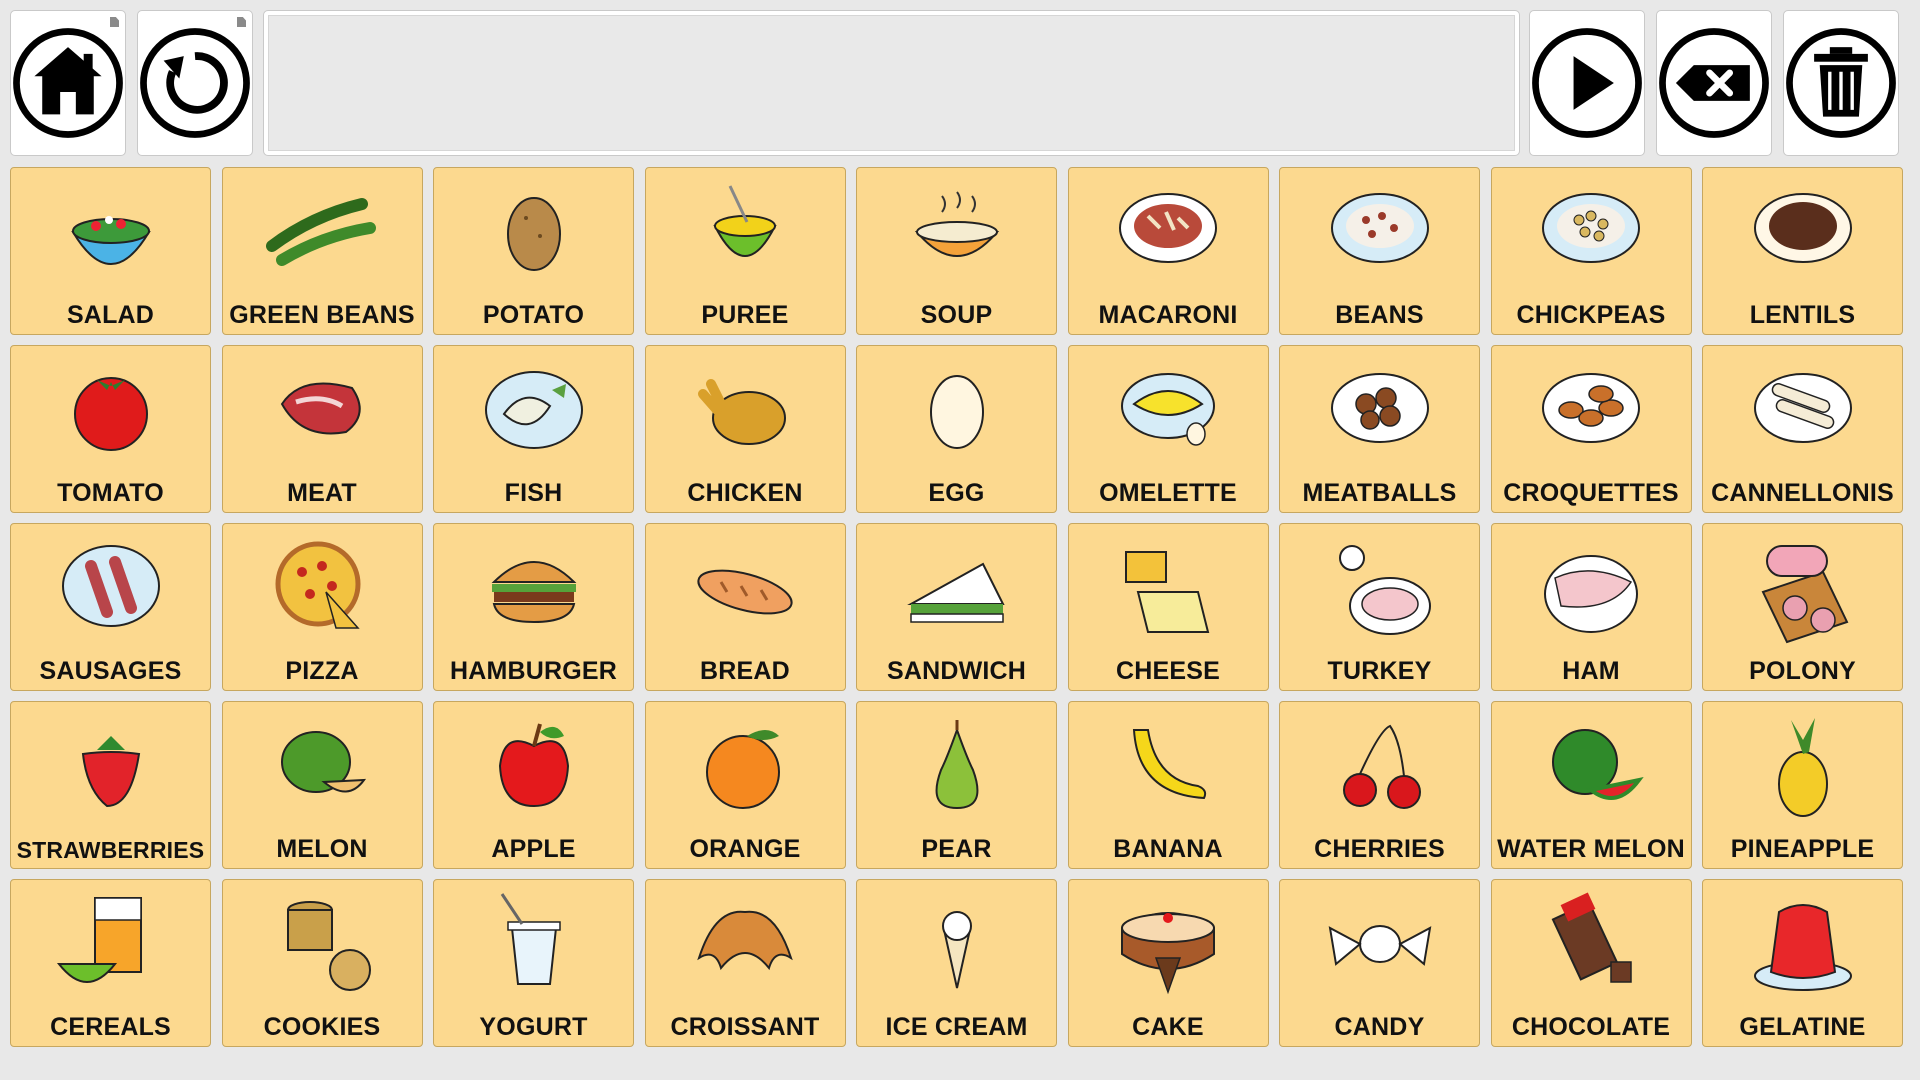 This screenshot has height=1080, width=1920. I want to click on symbol-label: CHOCOLATE, so click(1591, 1027).